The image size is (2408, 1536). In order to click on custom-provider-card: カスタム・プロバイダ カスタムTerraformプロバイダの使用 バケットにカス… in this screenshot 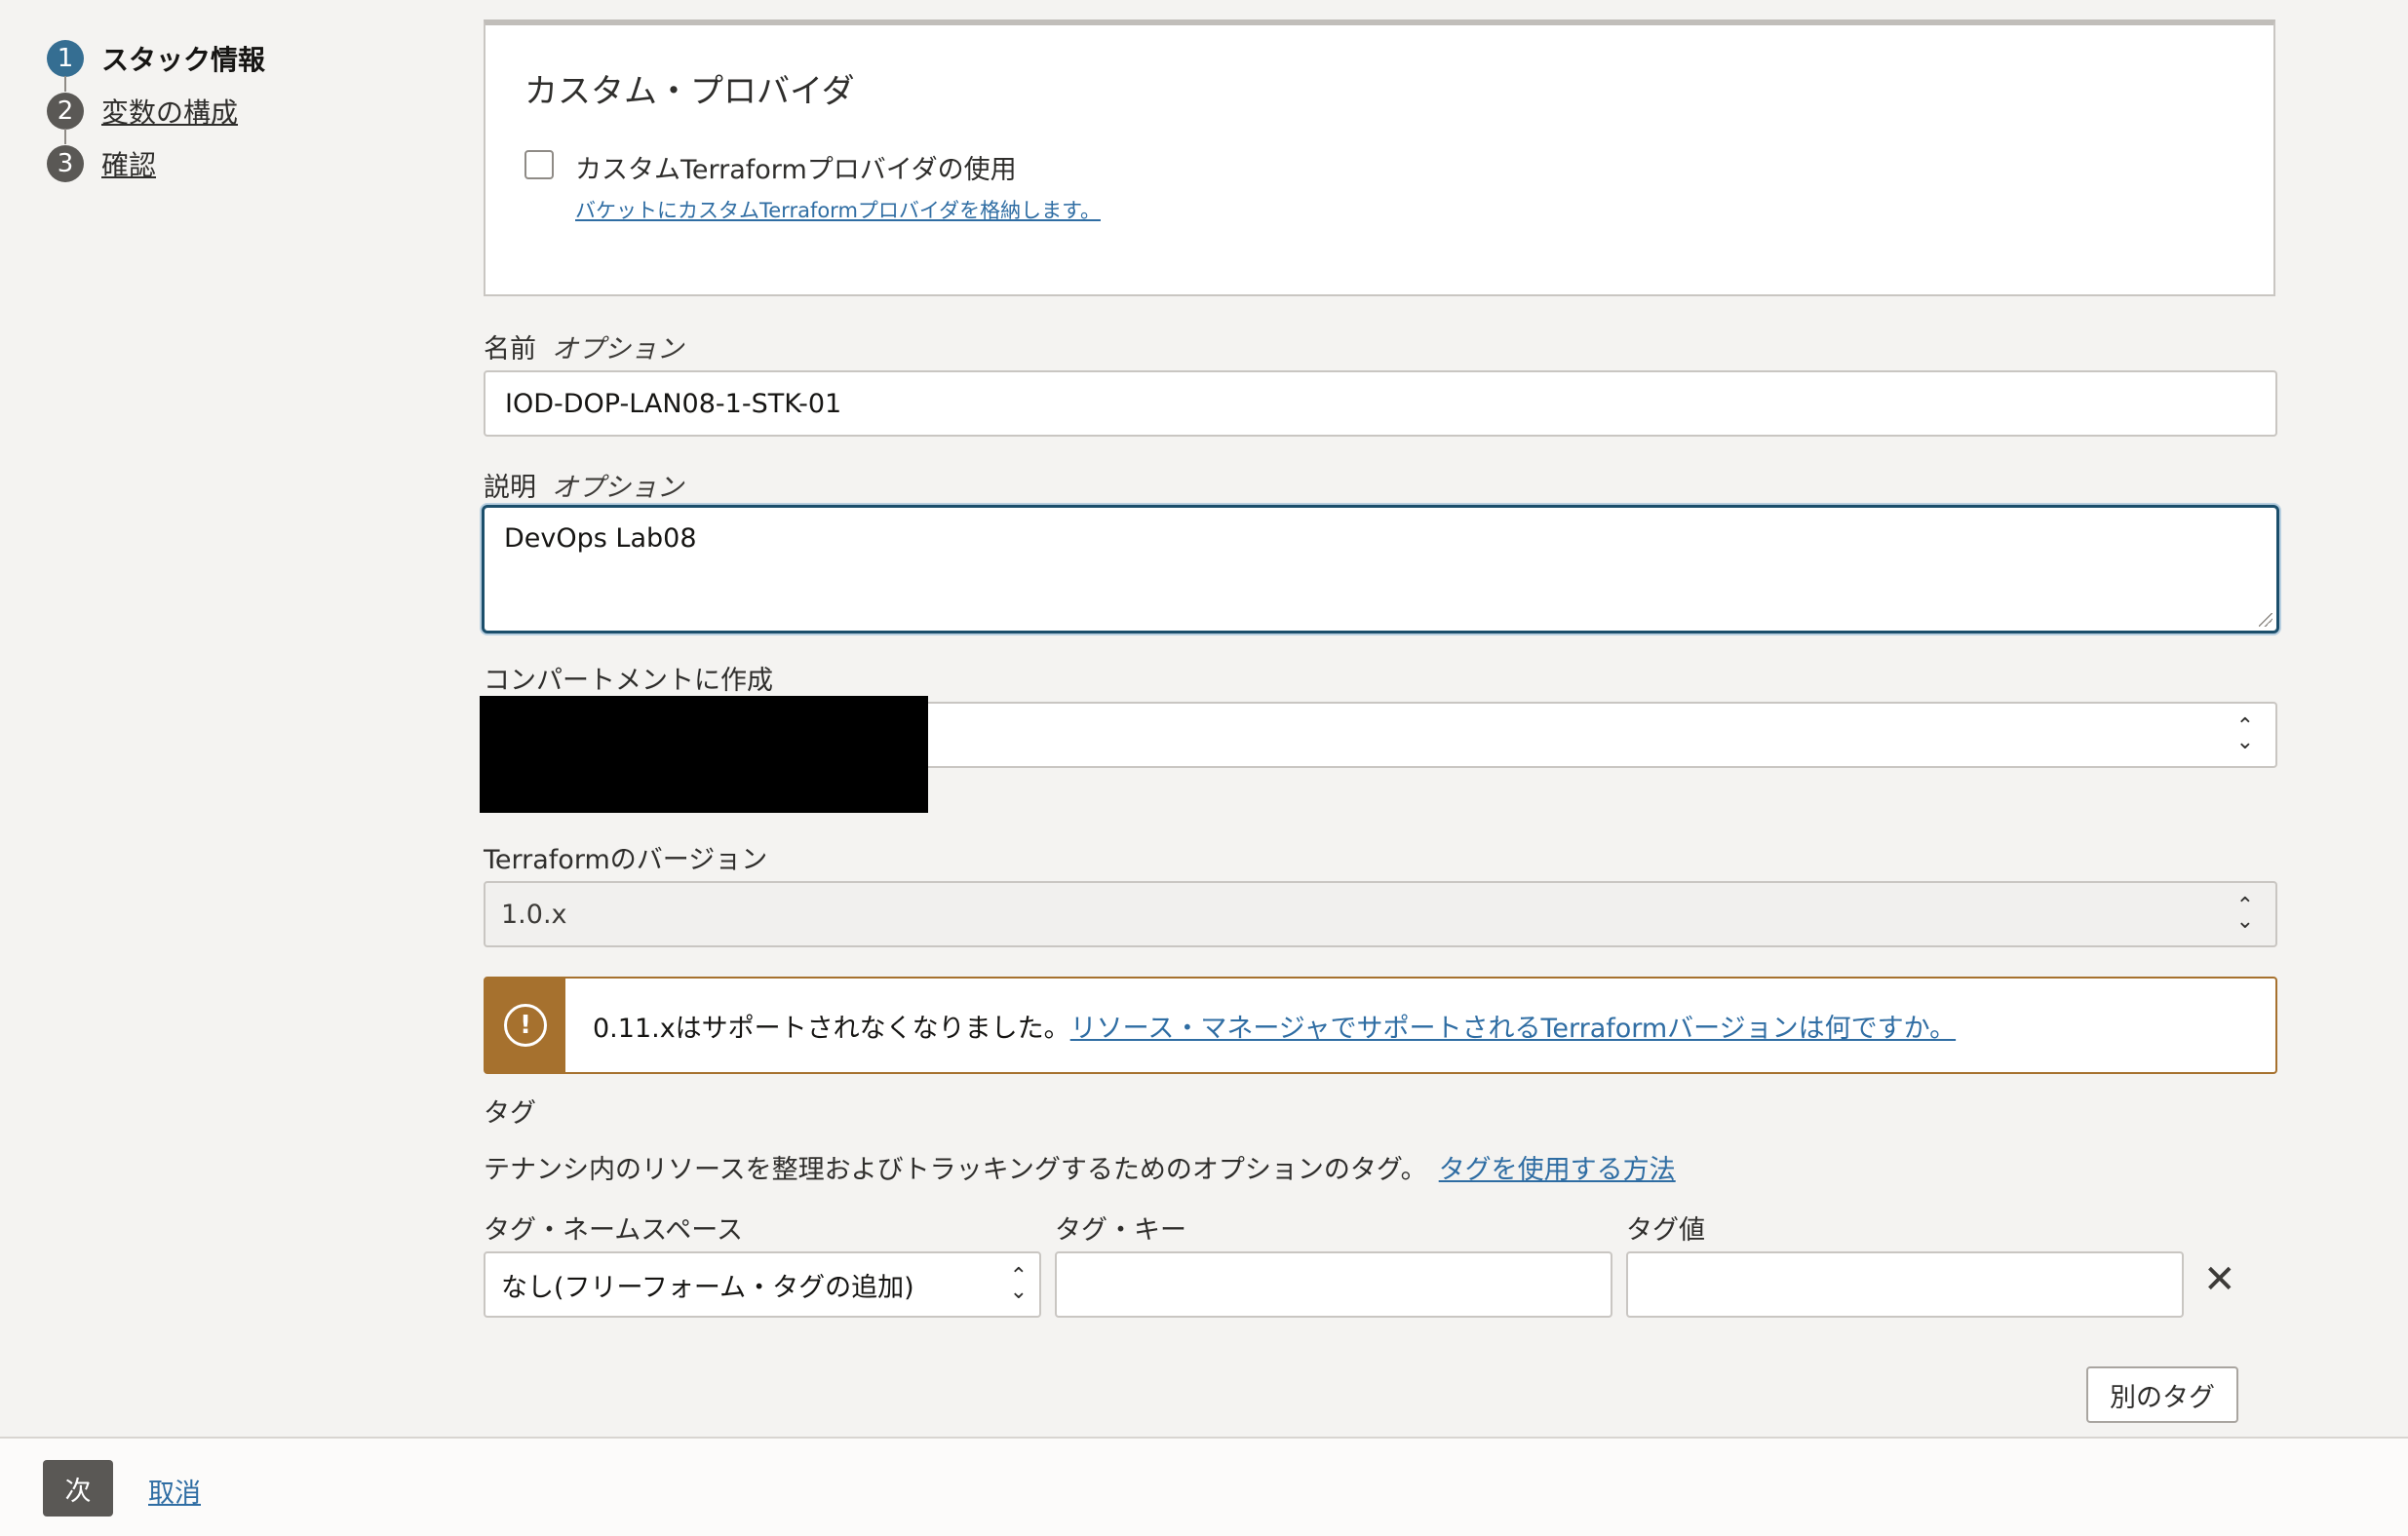, I will do `click(1379, 157)`.